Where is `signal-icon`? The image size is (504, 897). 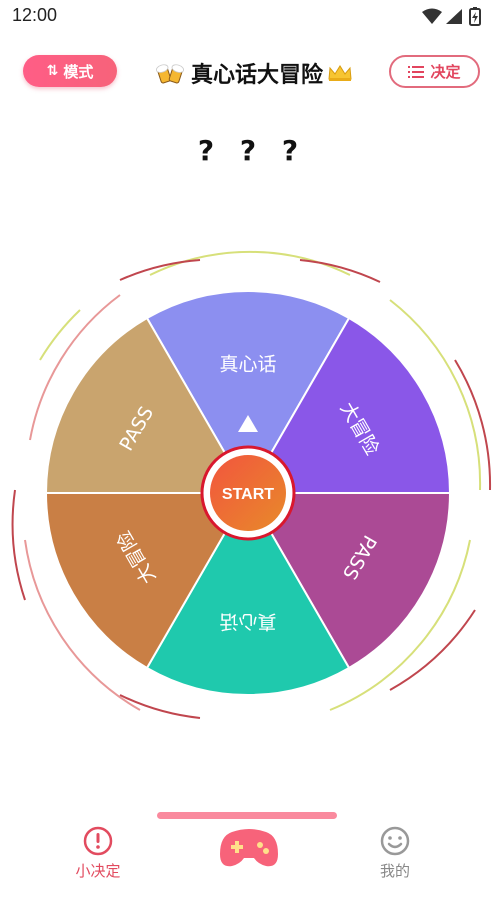
signal-icon is located at coordinates (454, 16).